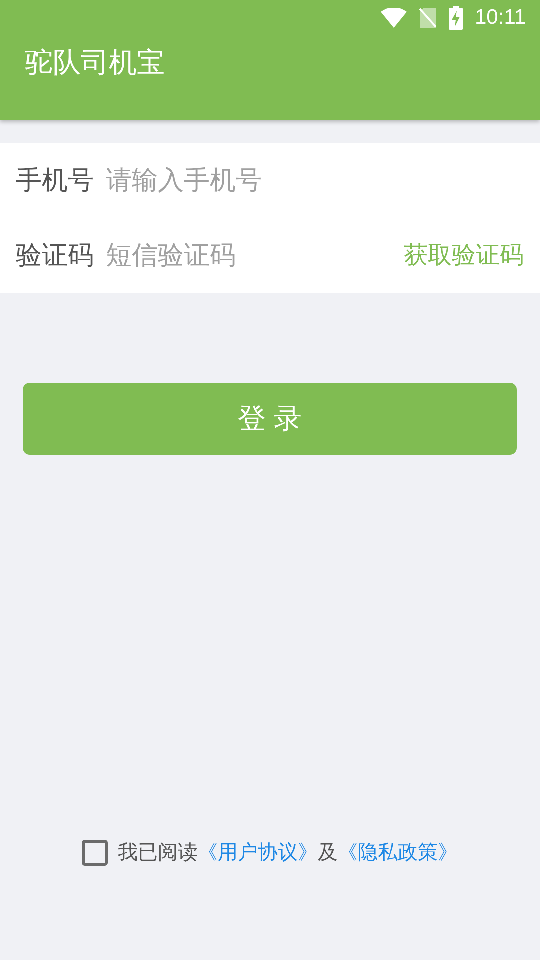  What do you see at coordinates (398, 853) in the screenshot?
I see `agreement-link: 《隐私政策》` at bounding box center [398, 853].